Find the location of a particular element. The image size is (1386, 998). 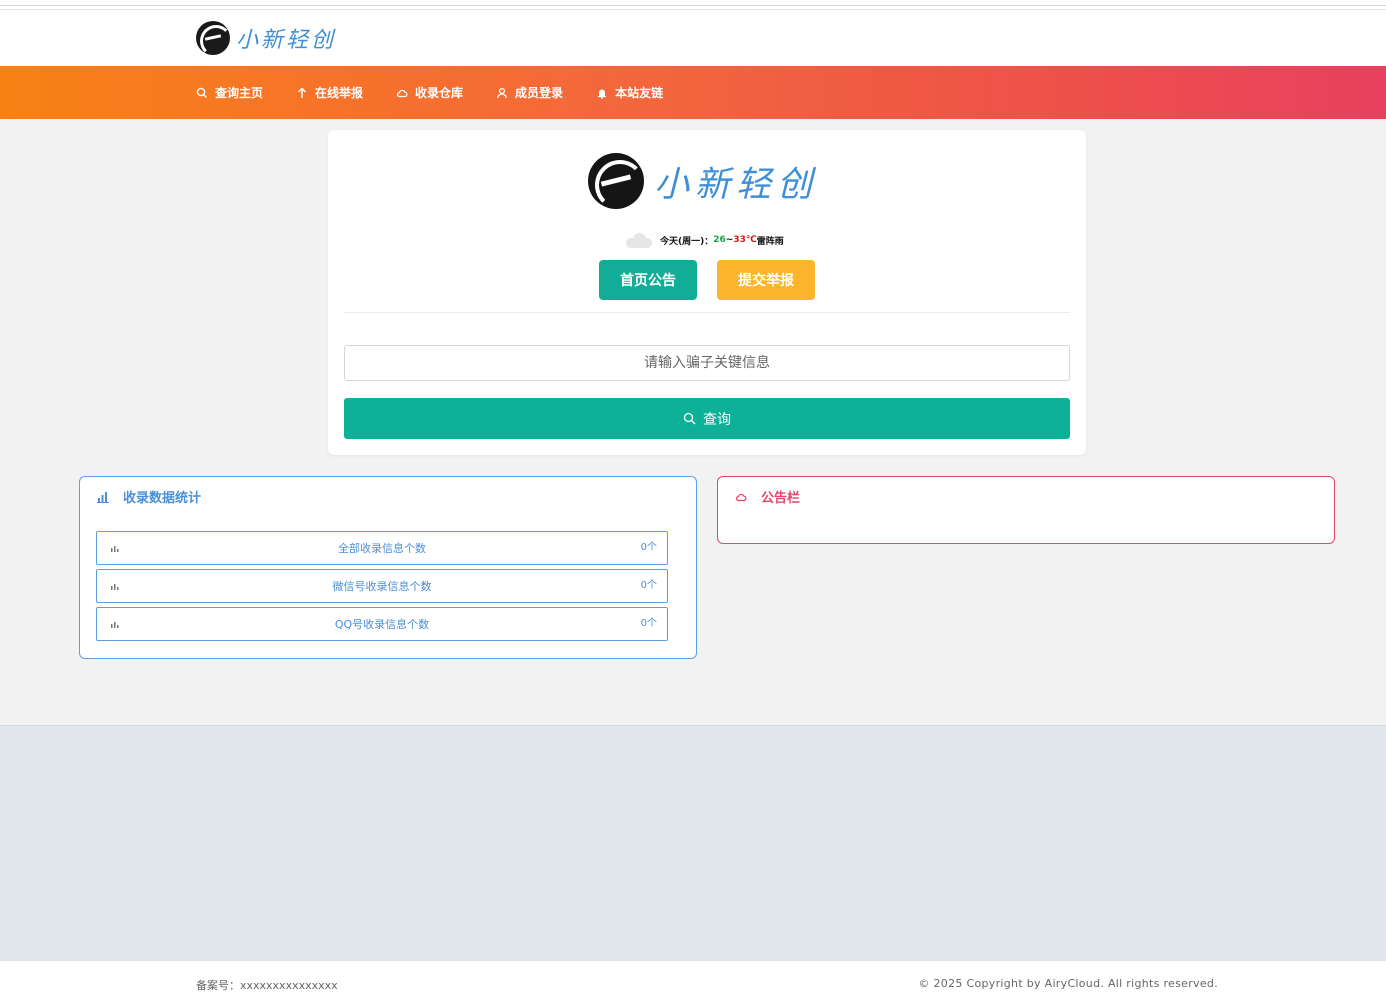

notice-panel-title: 公告栏 is located at coordinates (767, 496).